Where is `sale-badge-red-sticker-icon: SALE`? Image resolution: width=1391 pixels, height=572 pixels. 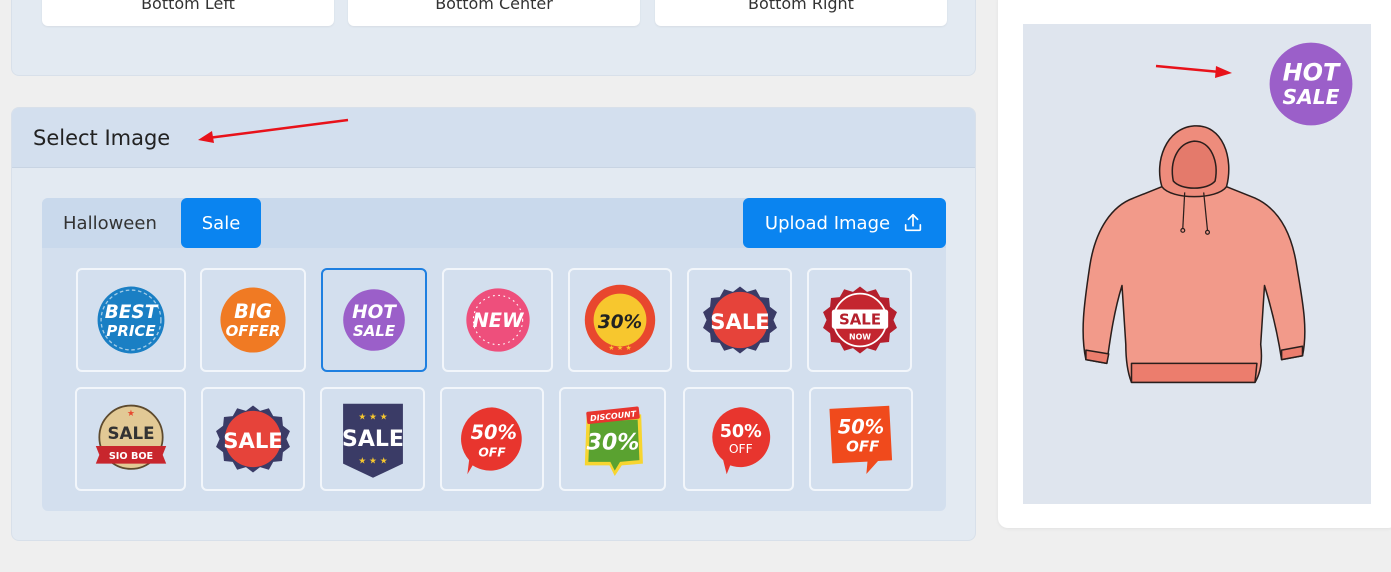 sale-badge-red-sticker-icon: SALE is located at coordinates (739, 320).